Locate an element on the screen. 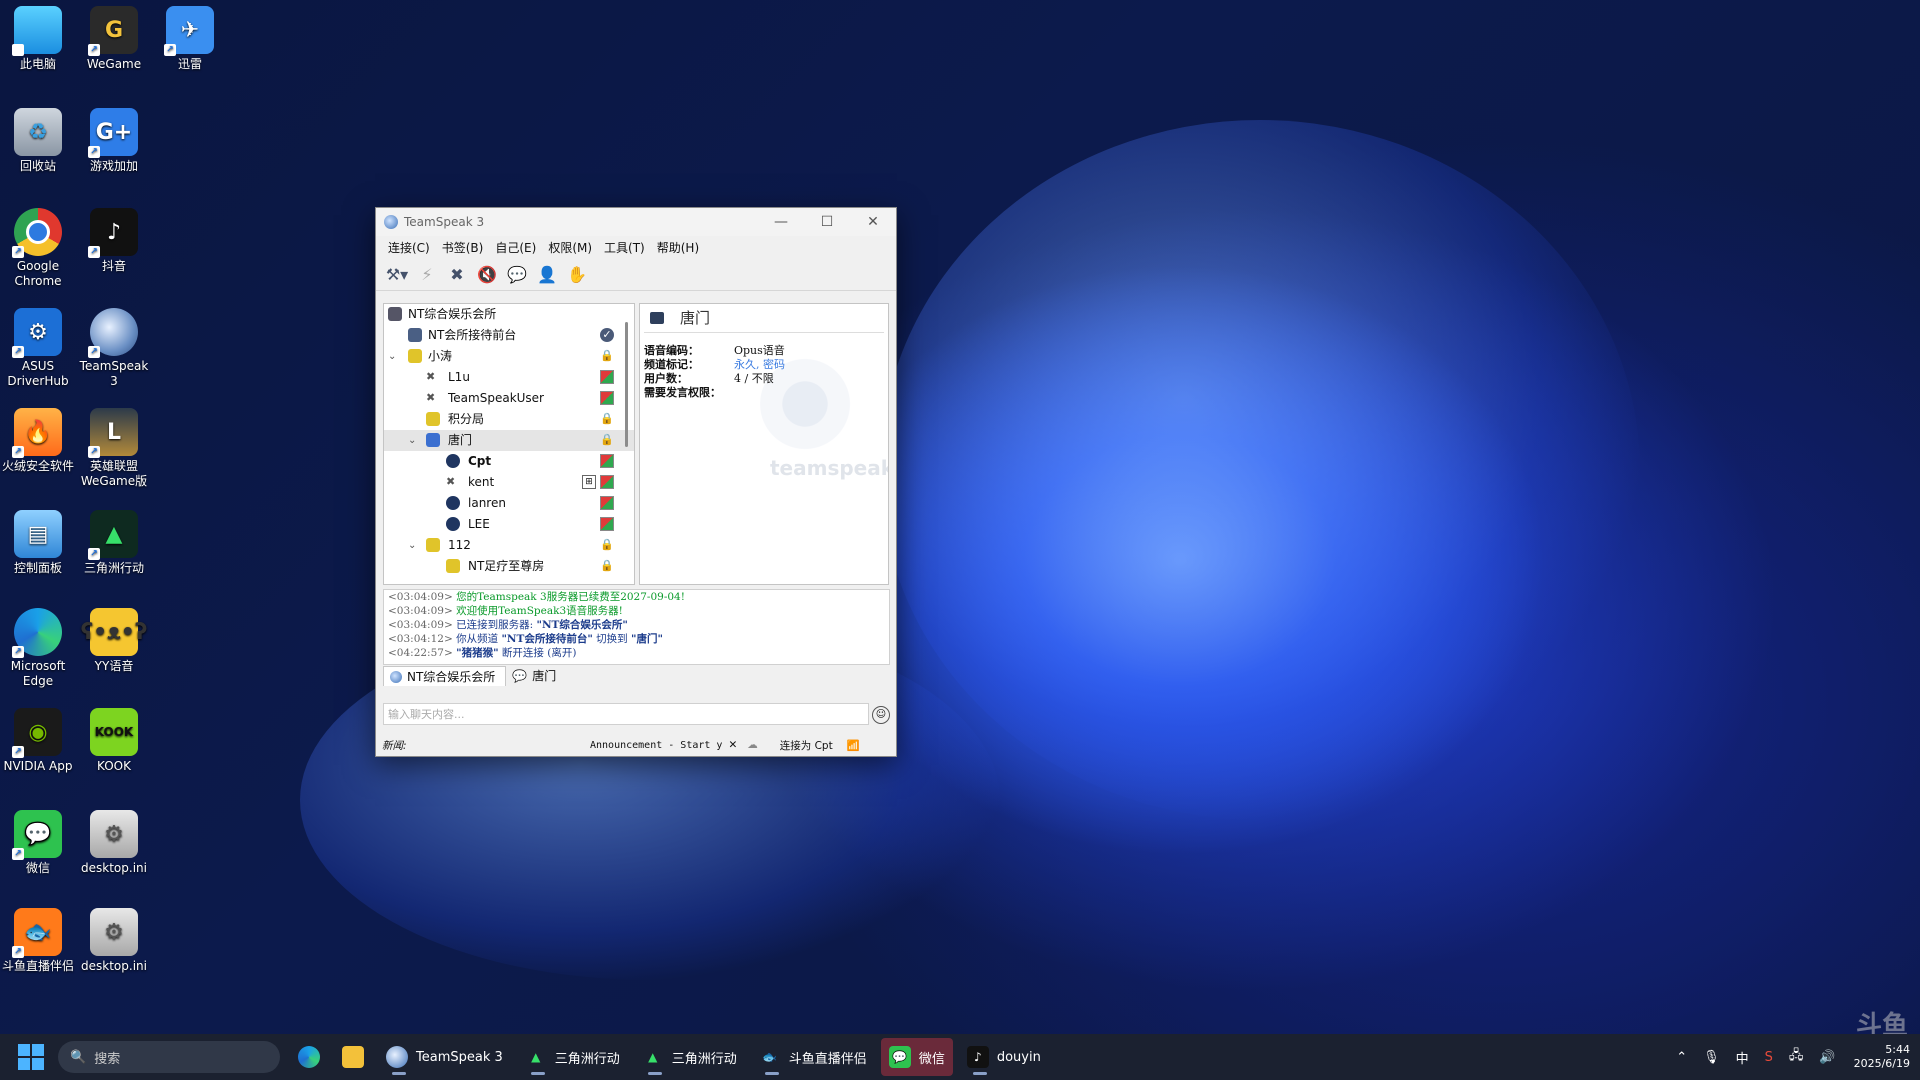 Image resolution: width=1920 pixels, height=1080 pixels. desktop-icon-huorong: 🔥 ↗ 火绒安全软件 is located at coordinates (38, 441).